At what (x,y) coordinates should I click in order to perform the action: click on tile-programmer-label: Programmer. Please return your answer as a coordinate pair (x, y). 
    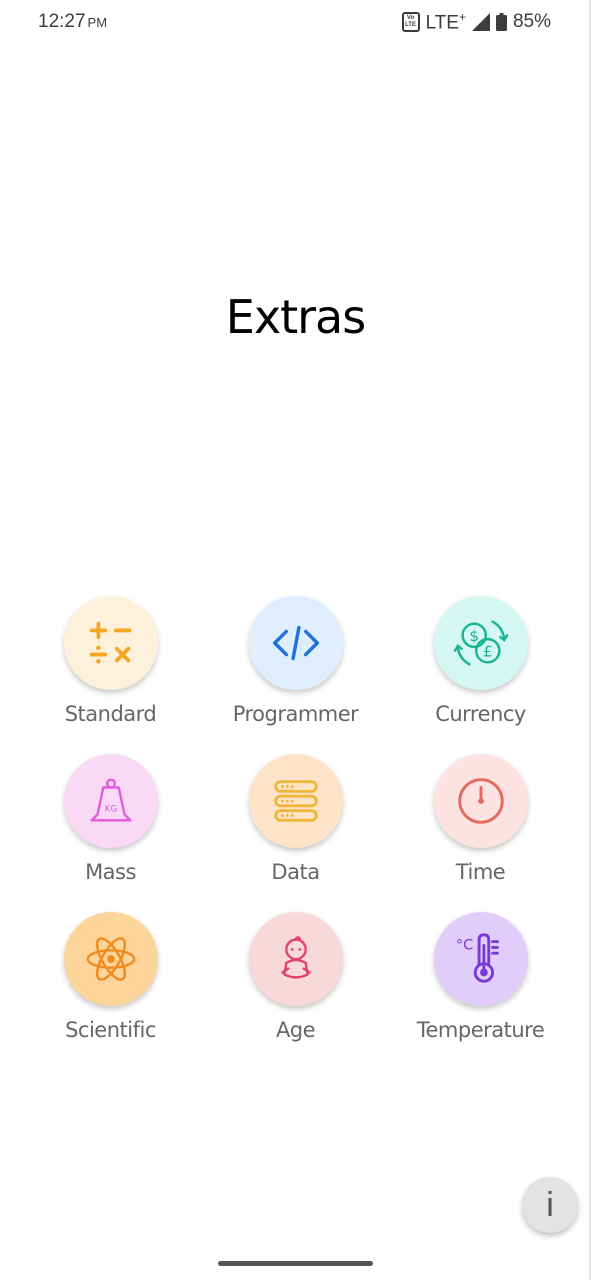
    Looking at the image, I should click on (295, 714).